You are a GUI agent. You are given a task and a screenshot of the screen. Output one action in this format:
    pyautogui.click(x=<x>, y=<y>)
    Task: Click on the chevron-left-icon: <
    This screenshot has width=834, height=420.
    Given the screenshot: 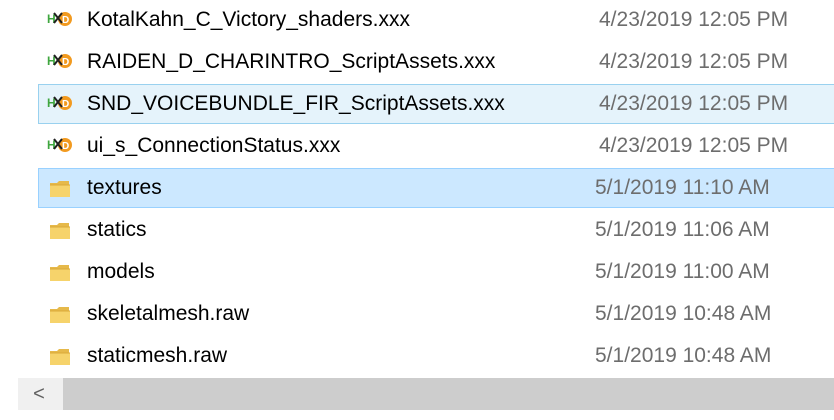 What is the action you would take?
    pyautogui.click(x=39, y=393)
    